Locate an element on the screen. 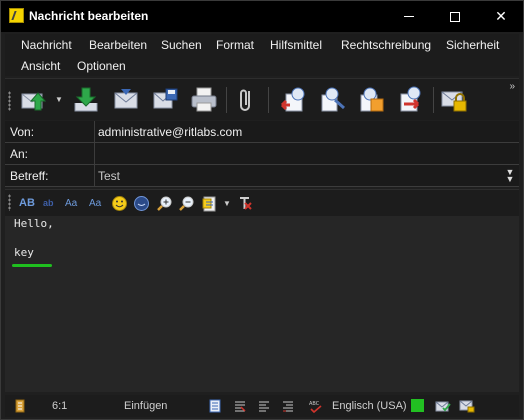 This screenshot has width=524, height=420. toolbar-grip is located at coordinates (9, 101).